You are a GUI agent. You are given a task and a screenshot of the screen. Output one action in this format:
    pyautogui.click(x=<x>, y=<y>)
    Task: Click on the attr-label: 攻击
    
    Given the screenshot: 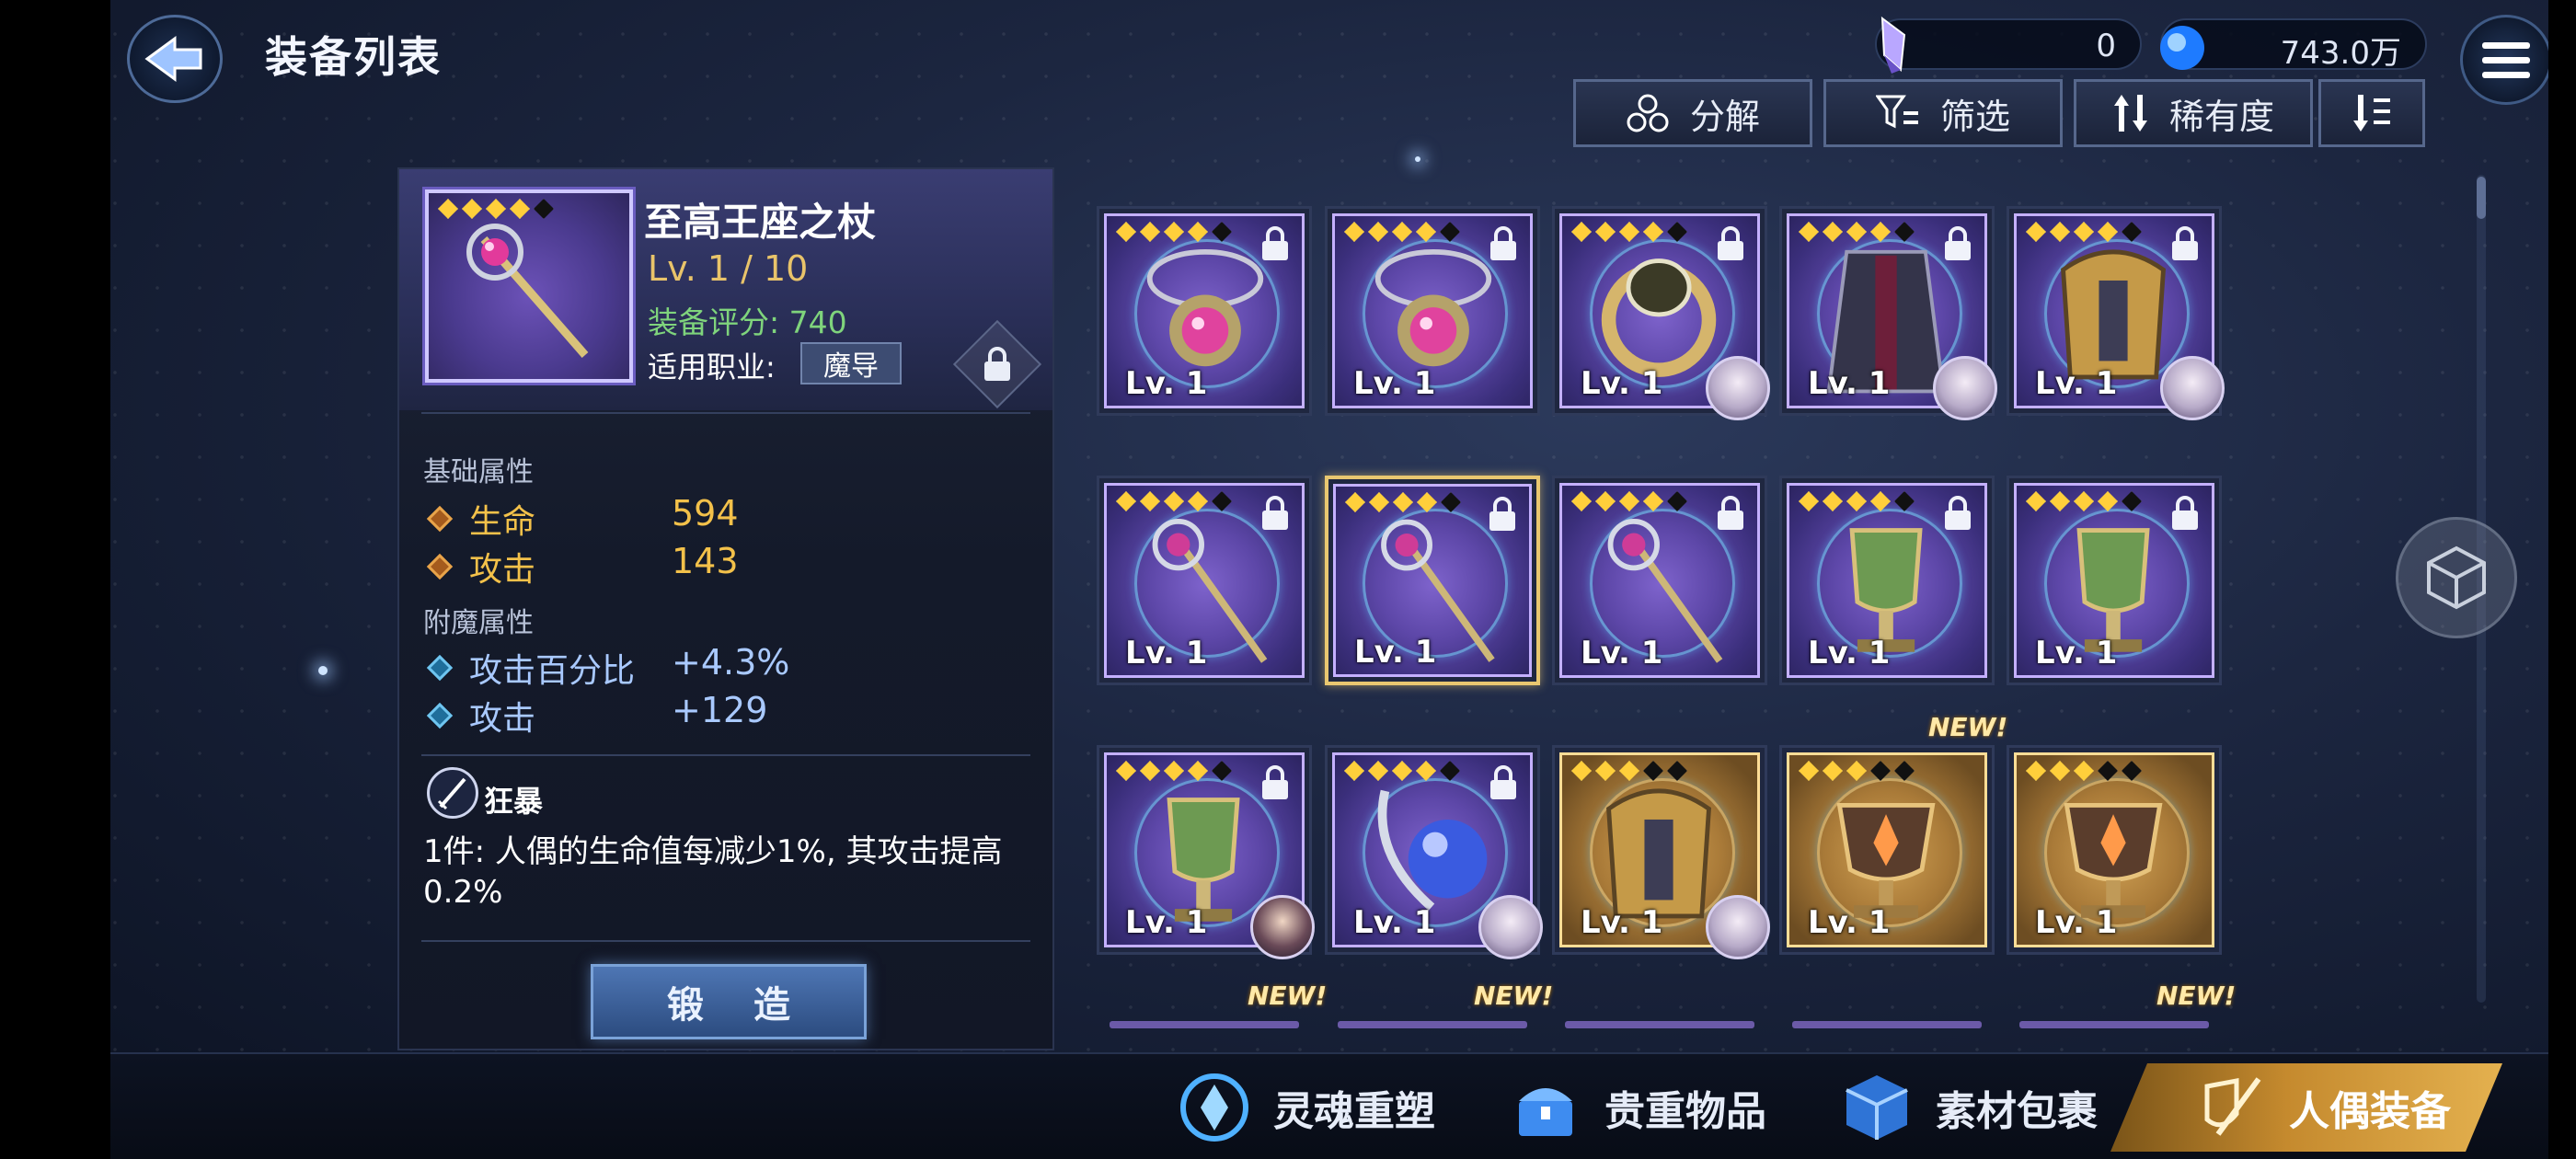 What is the action you would take?
    pyautogui.click(x=502, y=570)
    